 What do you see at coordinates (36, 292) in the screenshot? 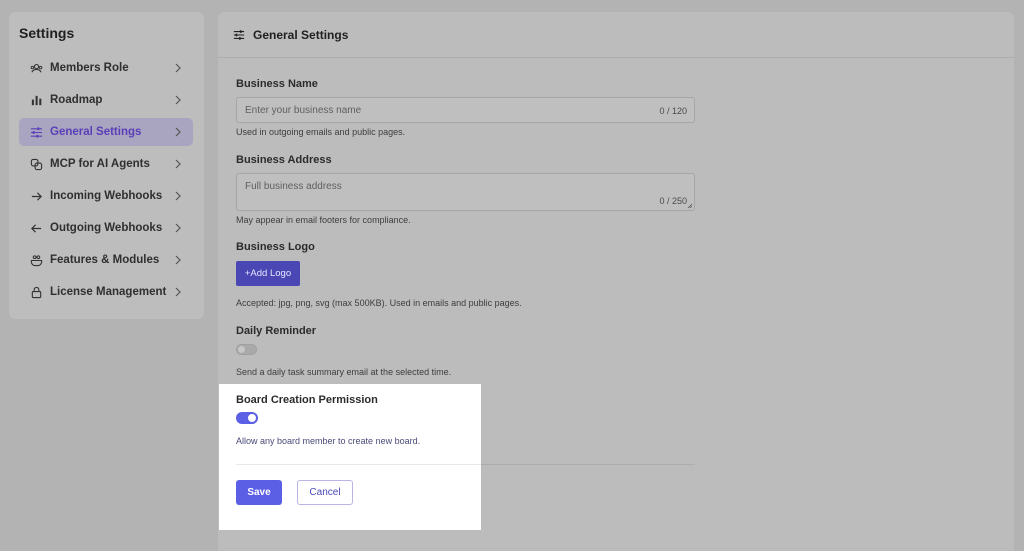
I see `lock-icon` at bounding box center [36, 292].